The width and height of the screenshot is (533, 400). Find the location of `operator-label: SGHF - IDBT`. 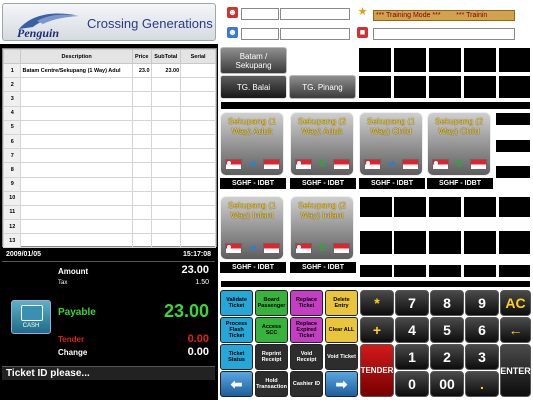

operator-label: SGHF - IDBT is located at coordinates (253, 267).